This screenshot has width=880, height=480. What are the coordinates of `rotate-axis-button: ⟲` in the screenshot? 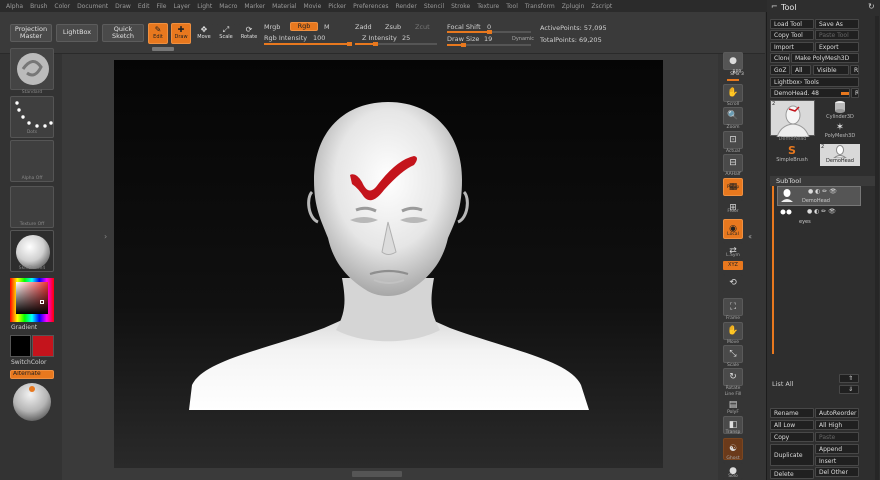 It's located at (733, 283).